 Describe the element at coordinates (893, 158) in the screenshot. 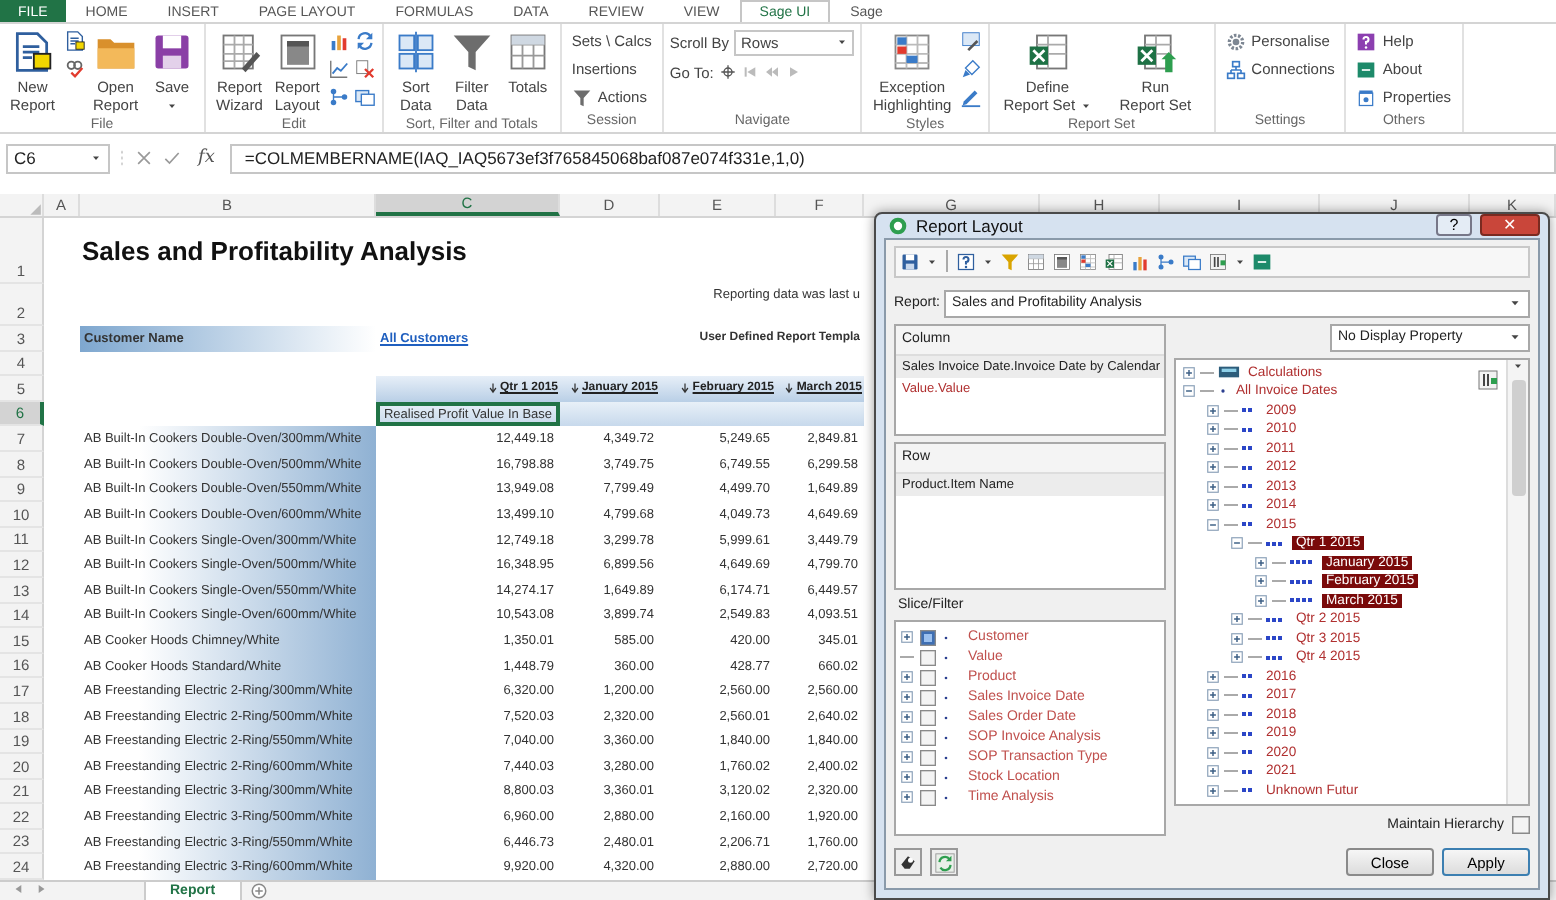

I see `formula-field: =COLMEMBERNAME(IAQ_IAQ5673ef3f765845068baf087e074f331e,1,0)` at that location.